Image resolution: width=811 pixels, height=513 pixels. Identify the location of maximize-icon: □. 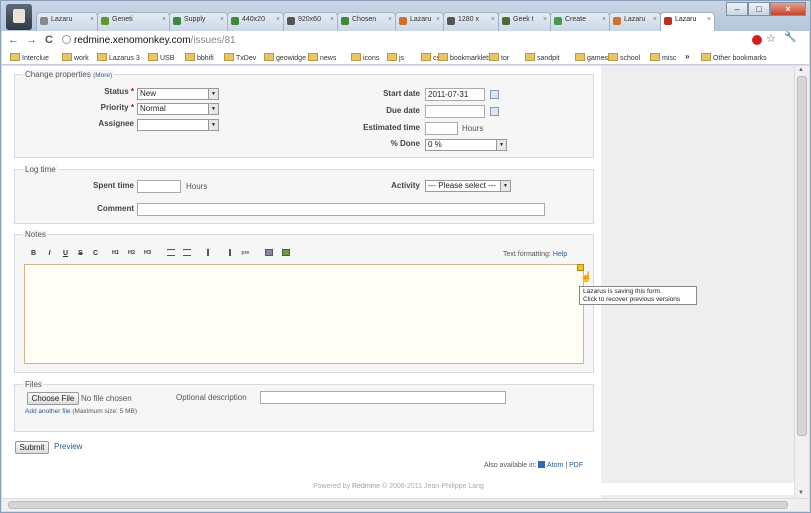
(759, 9).